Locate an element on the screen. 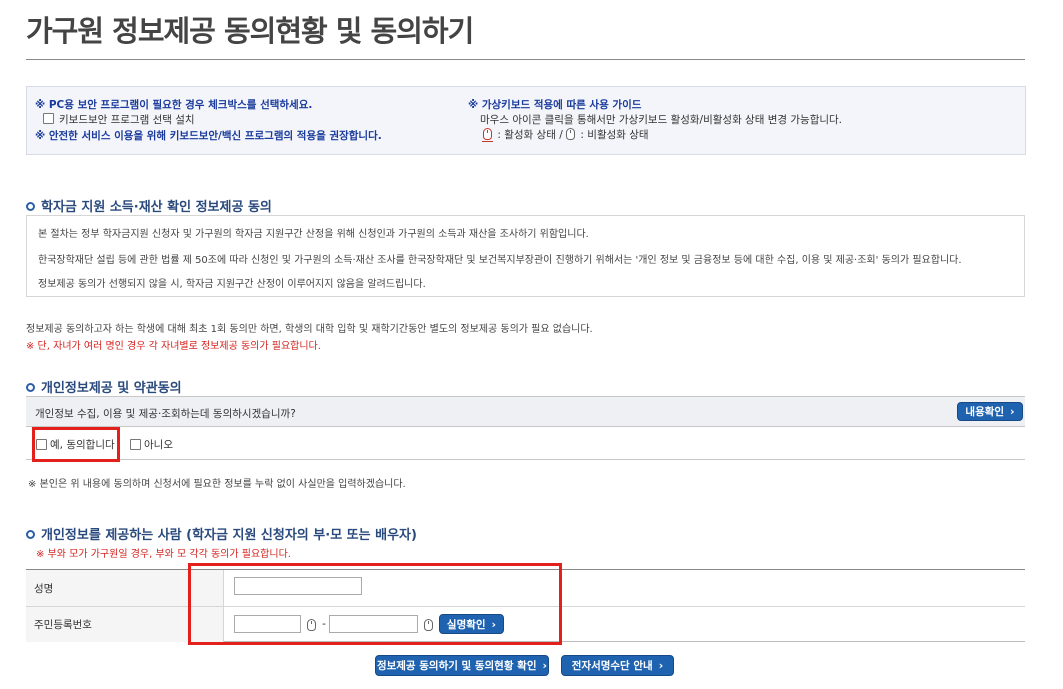 This screenshot has height=689, width=1063. multiple-children-warning: ※ 단, 자녀가 여러 명인 경우 각 자녀별로 정보제공 동의가 필요합니다. is located at coordinates (173, 346).